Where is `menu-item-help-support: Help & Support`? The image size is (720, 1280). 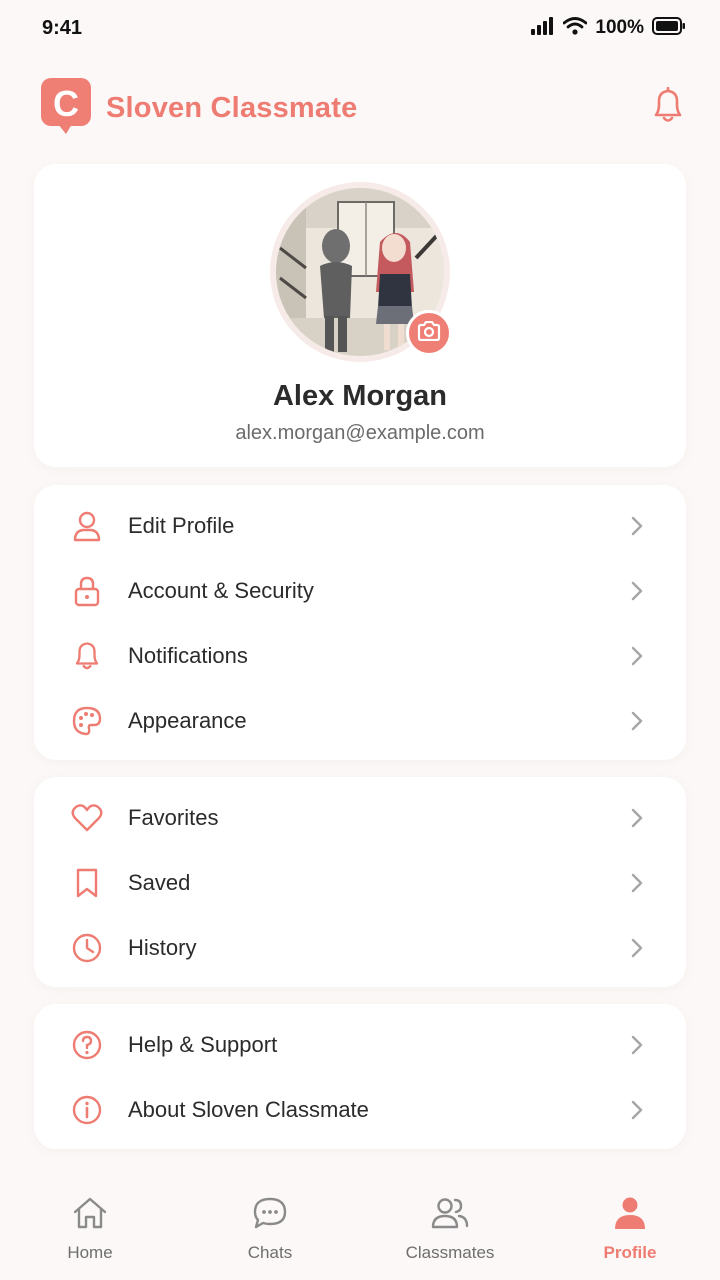
menu-item-help-support: Help & Support is located at coordinates (360, 1044).